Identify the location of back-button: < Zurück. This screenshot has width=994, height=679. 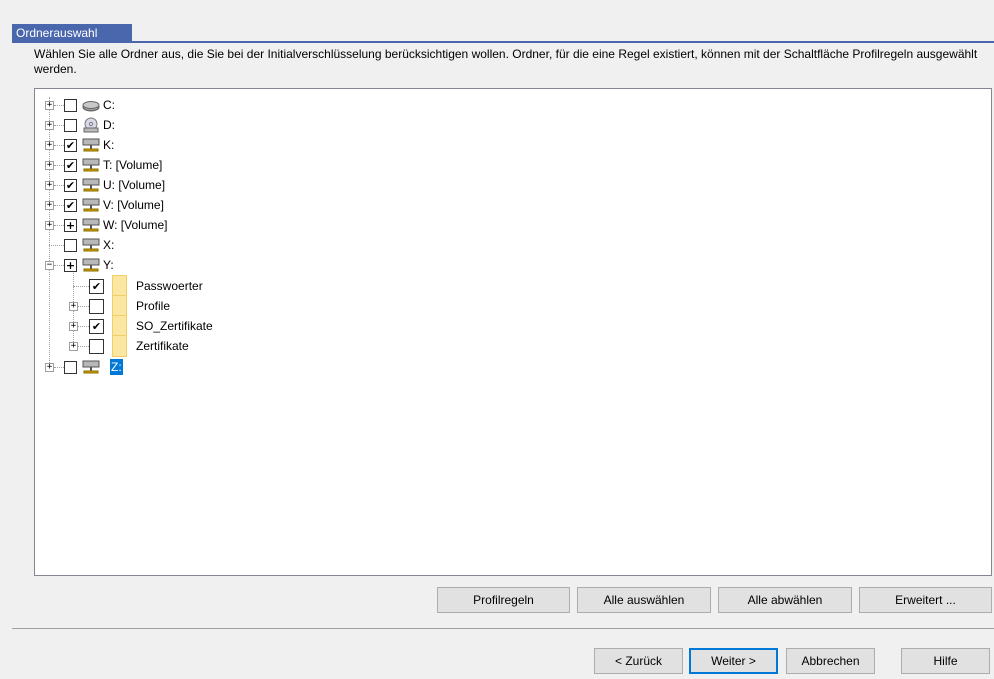
(638, 661).